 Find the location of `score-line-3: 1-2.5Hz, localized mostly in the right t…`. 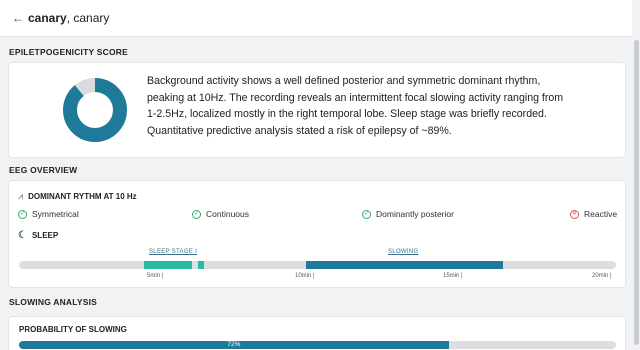

score-line-3: 1-2.5Hz, localized mostly in the right t… is located at coordinates (347, 114).